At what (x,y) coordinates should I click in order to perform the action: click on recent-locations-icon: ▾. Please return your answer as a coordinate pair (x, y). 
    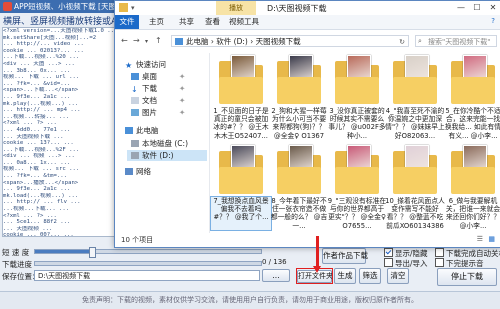
    Looking at the image, I should click on (146, 41).